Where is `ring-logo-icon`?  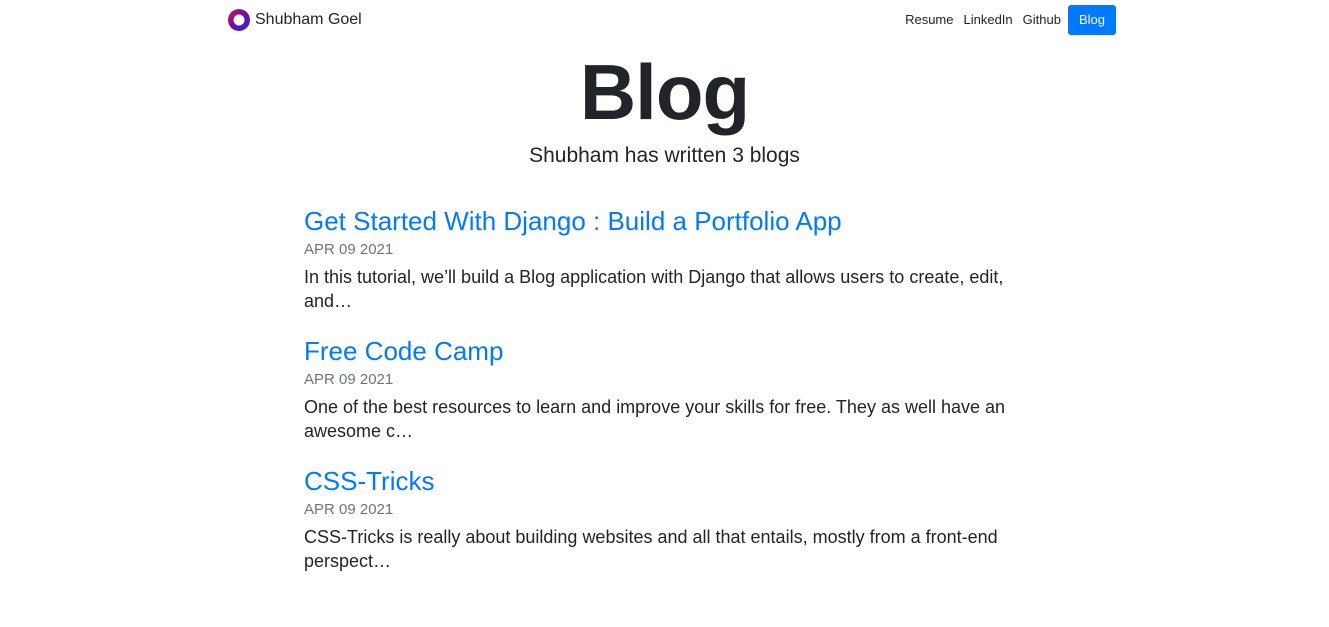 ring-logo-icon is located at coordinates (239, 20).